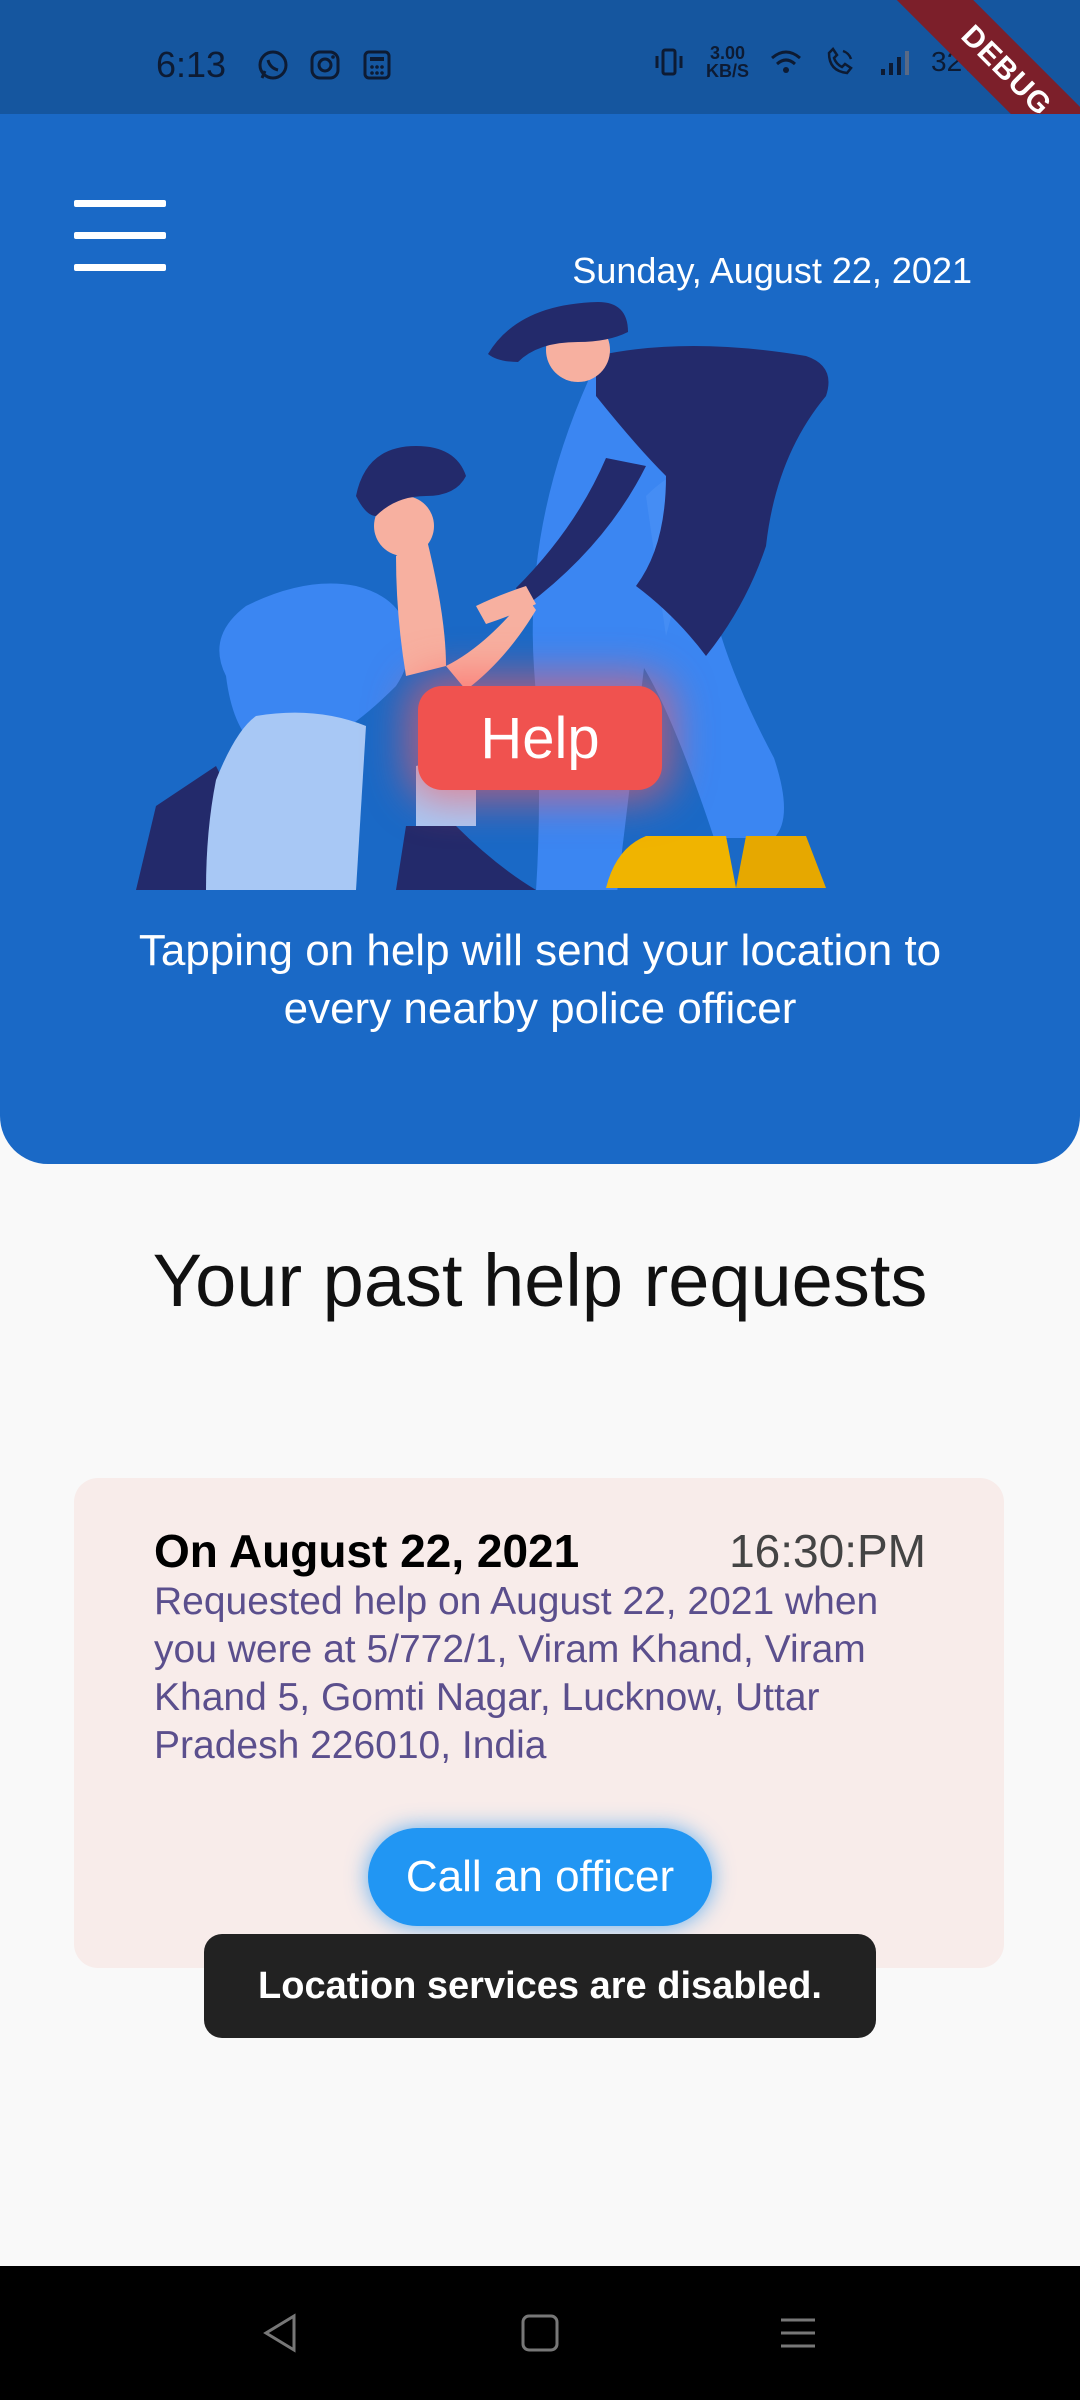 Image resolution: width=1080 pixels, height=2400 pixels. Describe the element at coordinates (273, 65) in the screenshot. I see `whatsapp-icon` at that location.